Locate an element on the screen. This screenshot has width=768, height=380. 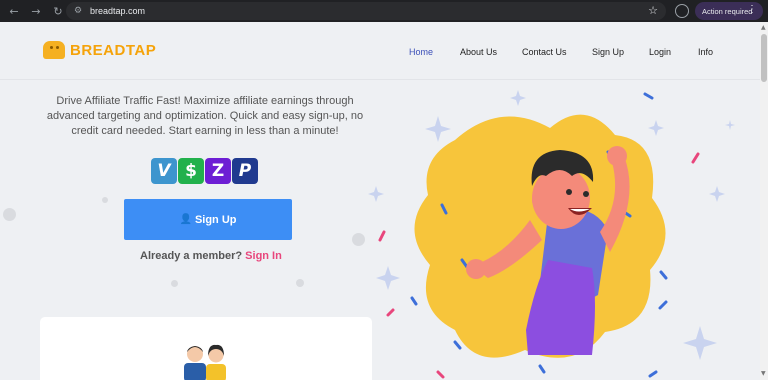
back-icon: ← is located at coordinates (14, 11).